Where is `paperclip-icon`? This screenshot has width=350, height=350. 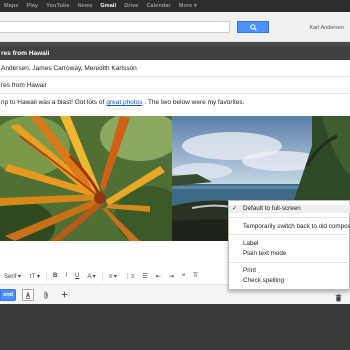
paperclip-icon is located at coordinates (46, 294).